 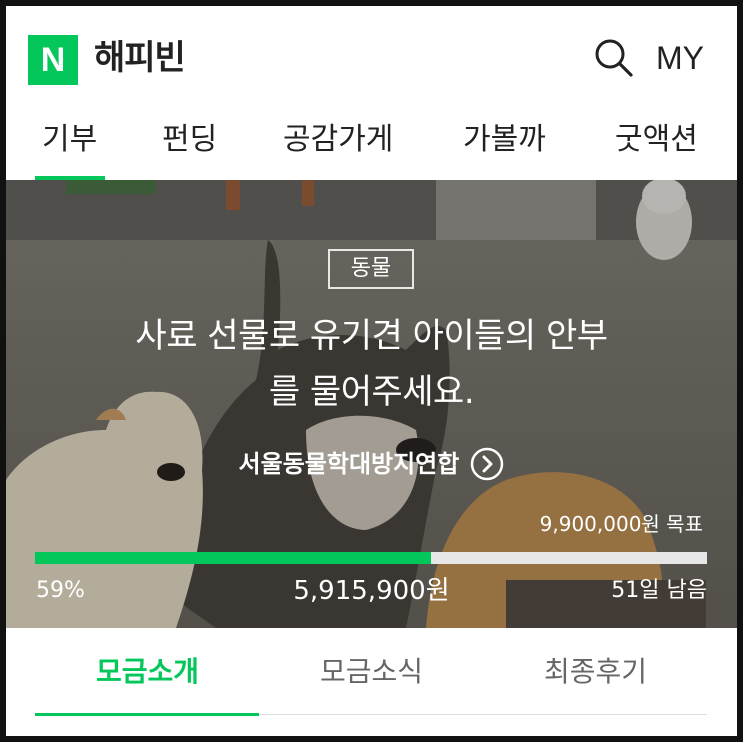 I want to click on main-nav: 기부 펀딩 공감가게 가볼까 굿액션, so click(x=371, y=147).